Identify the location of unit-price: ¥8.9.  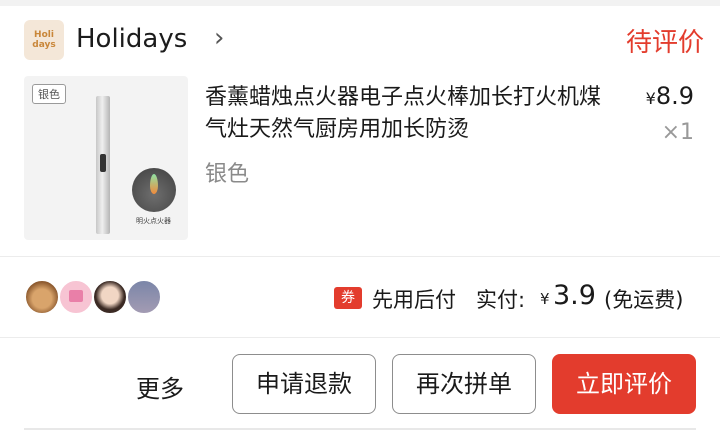
(670, 96).